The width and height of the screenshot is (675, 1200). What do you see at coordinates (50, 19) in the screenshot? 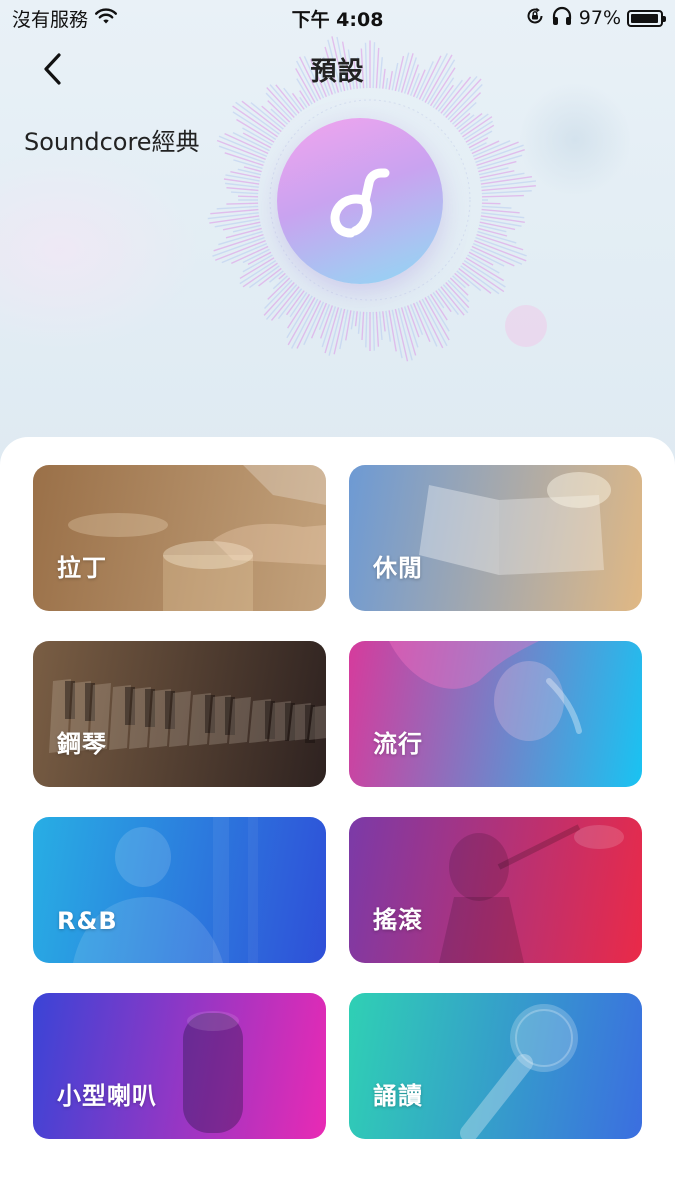
I see `carrier-label: 沒有服務` at bounding box center [50, 19].